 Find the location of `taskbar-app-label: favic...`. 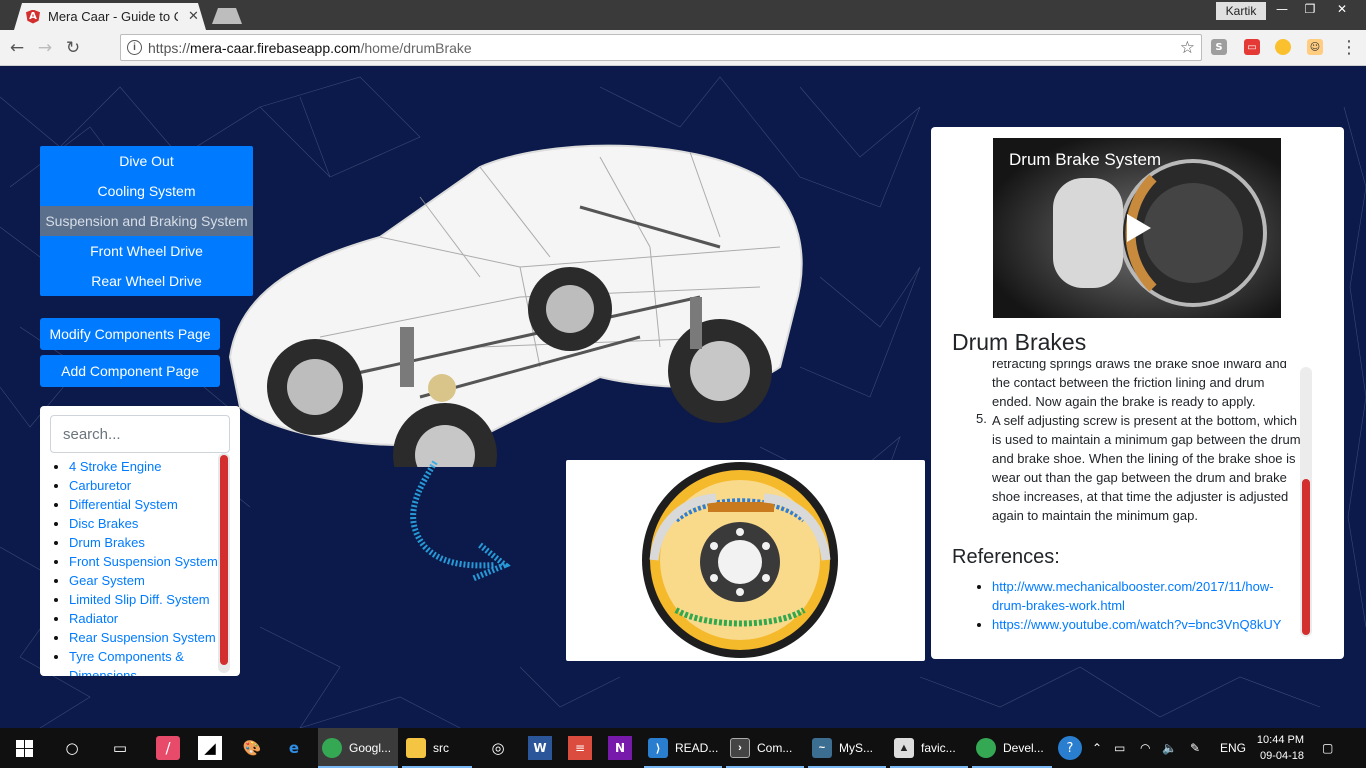

taskbar-app-label: favic... is located at coordinates (938, 748).